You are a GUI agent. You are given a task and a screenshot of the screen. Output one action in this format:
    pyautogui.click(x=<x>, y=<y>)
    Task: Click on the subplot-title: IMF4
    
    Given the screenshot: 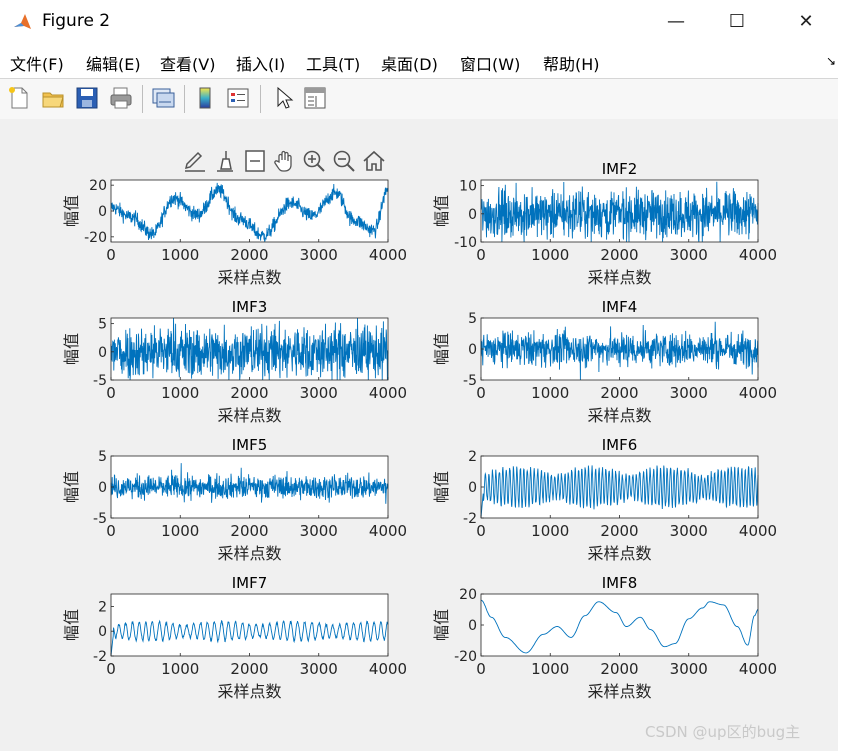 What is the action you would take?
    pyautogui.click(x=620, y=307)
    